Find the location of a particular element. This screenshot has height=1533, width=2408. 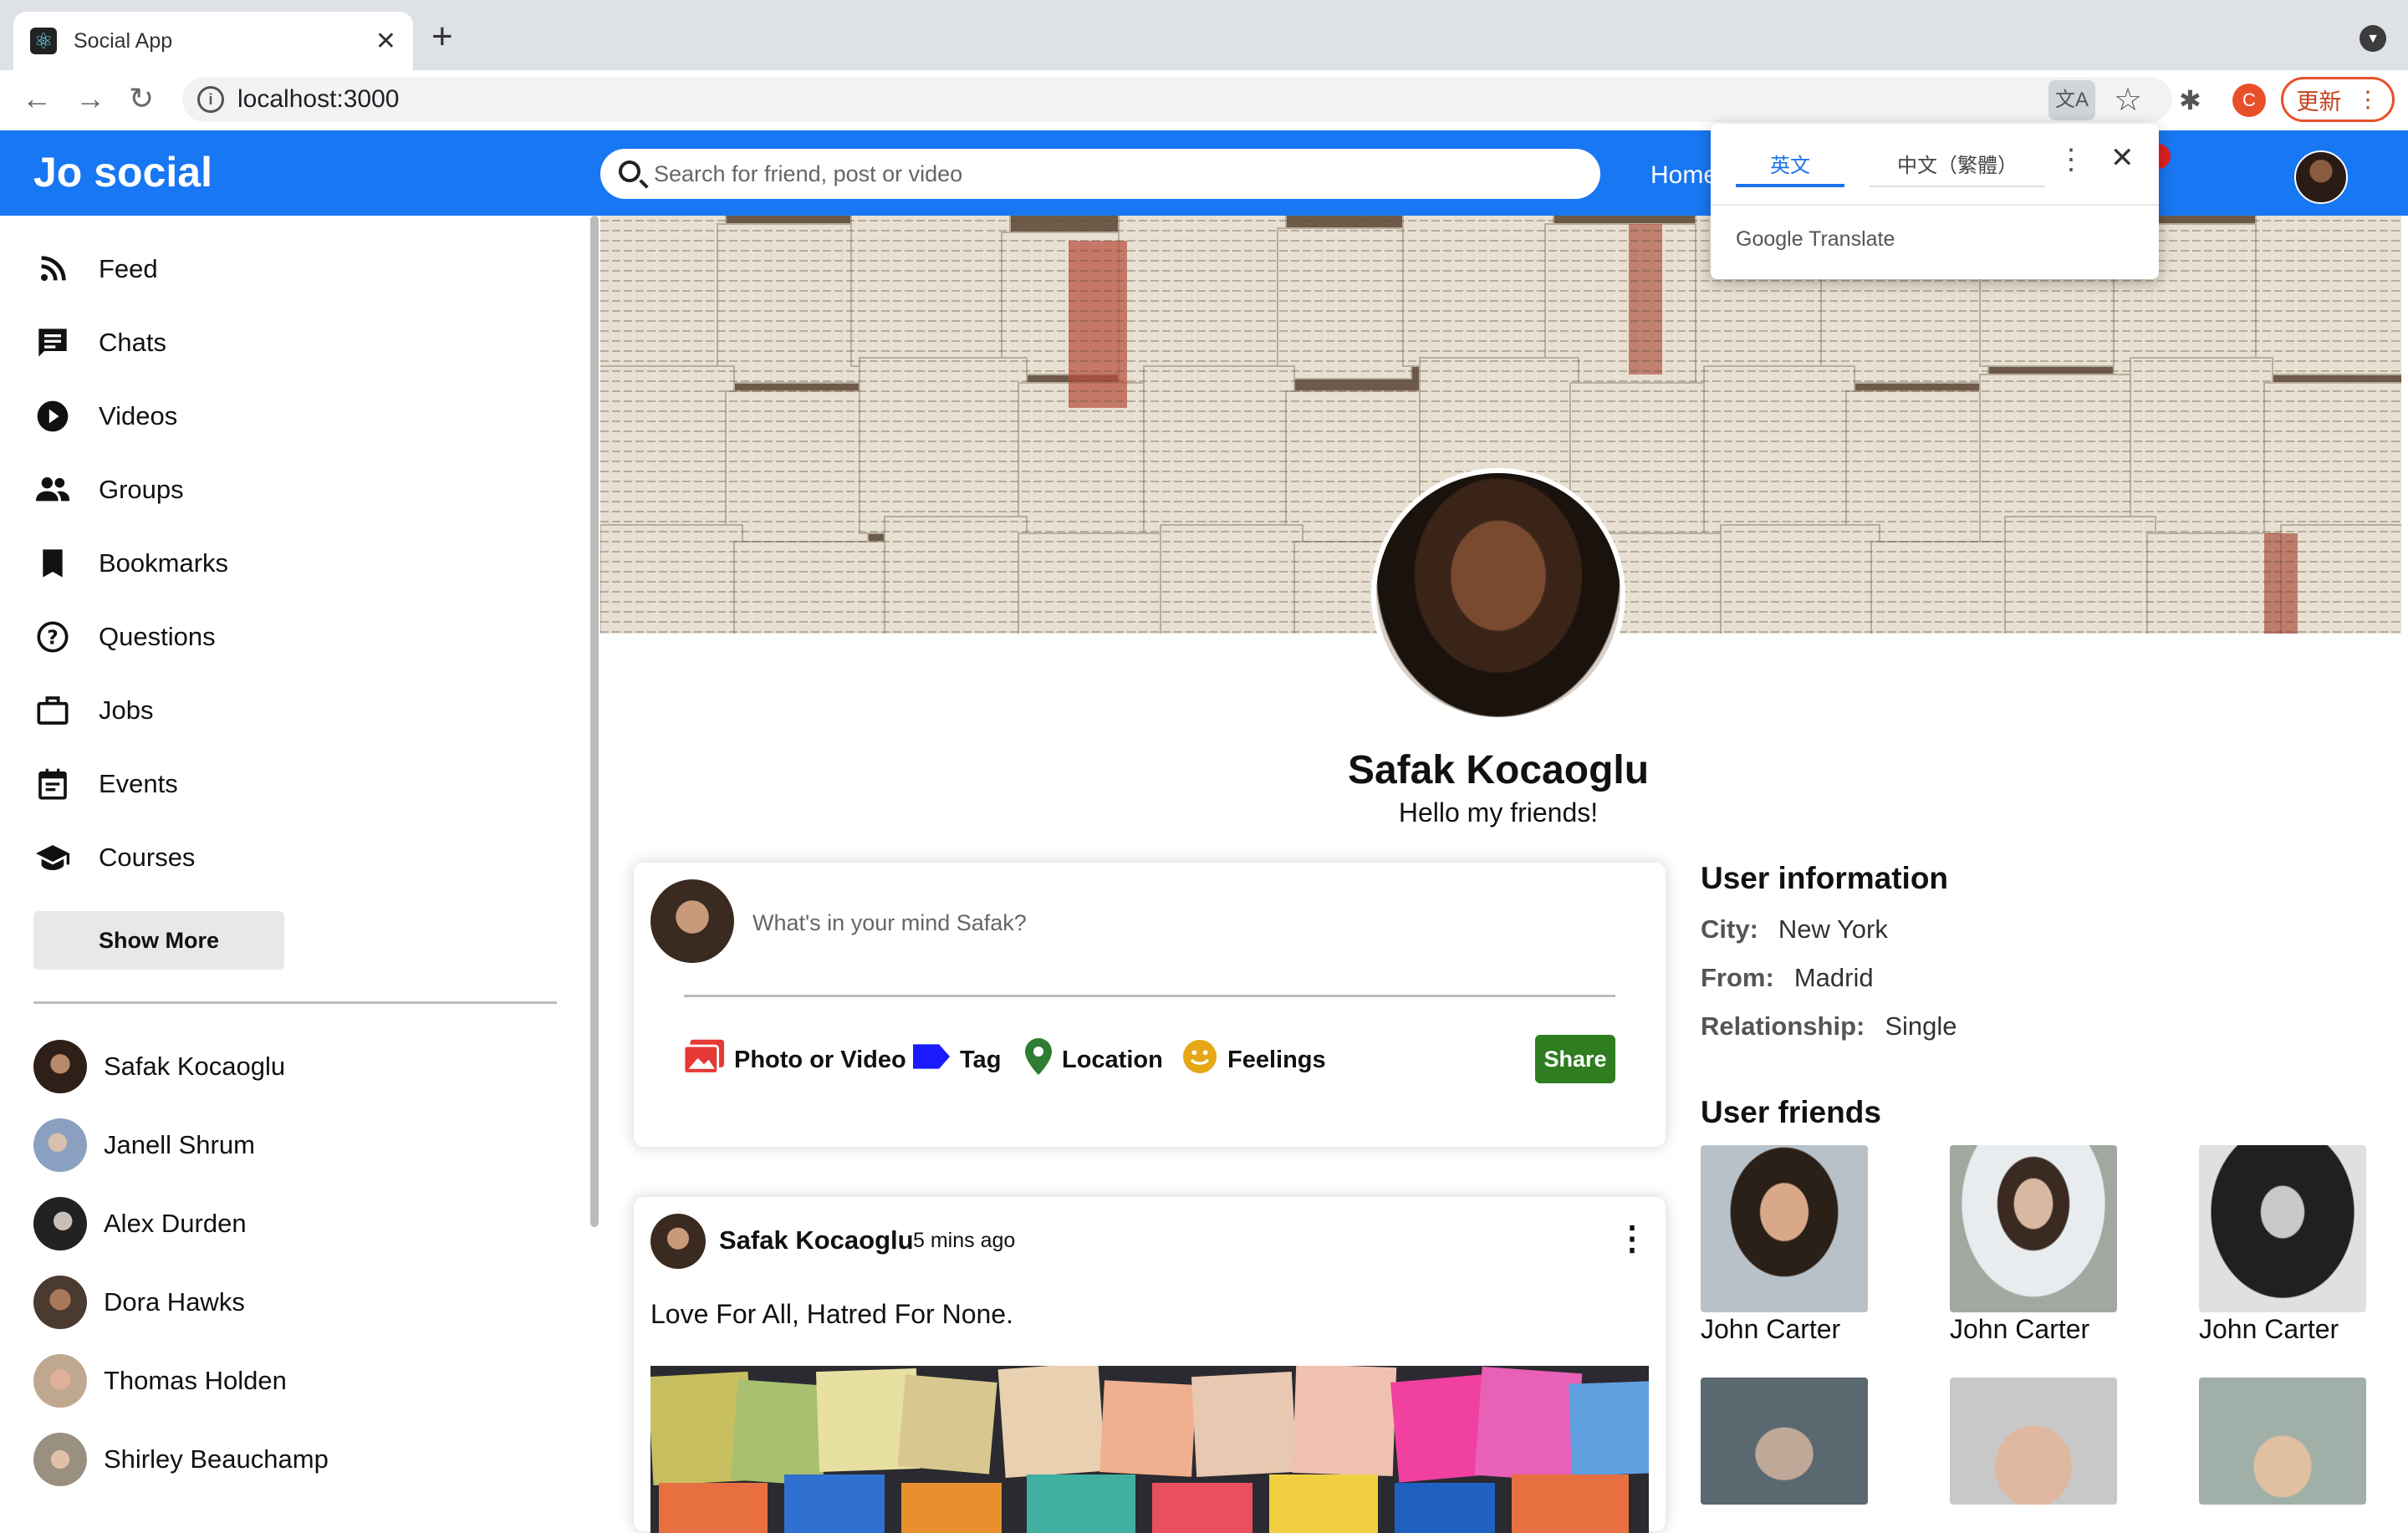

option-label: Photo or Video is located at coordinates (820, 1059).